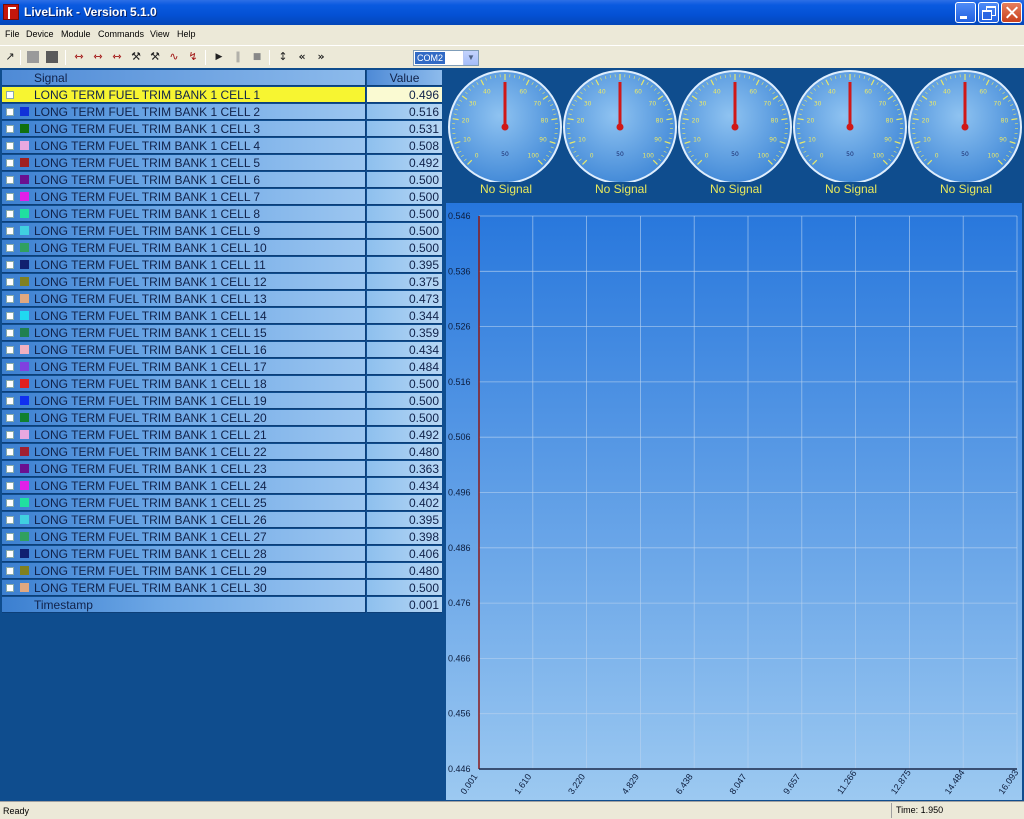  Describe the element at coordinates (222, 180) in the screenshot. I see `table-row: LONG TERM FUEL TRIM BANK 1 CELL 6 0.500` at that location.